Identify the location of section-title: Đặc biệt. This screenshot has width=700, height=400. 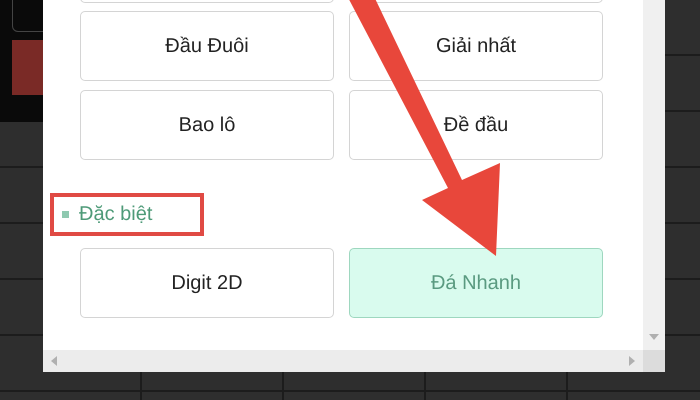
(115, 214).